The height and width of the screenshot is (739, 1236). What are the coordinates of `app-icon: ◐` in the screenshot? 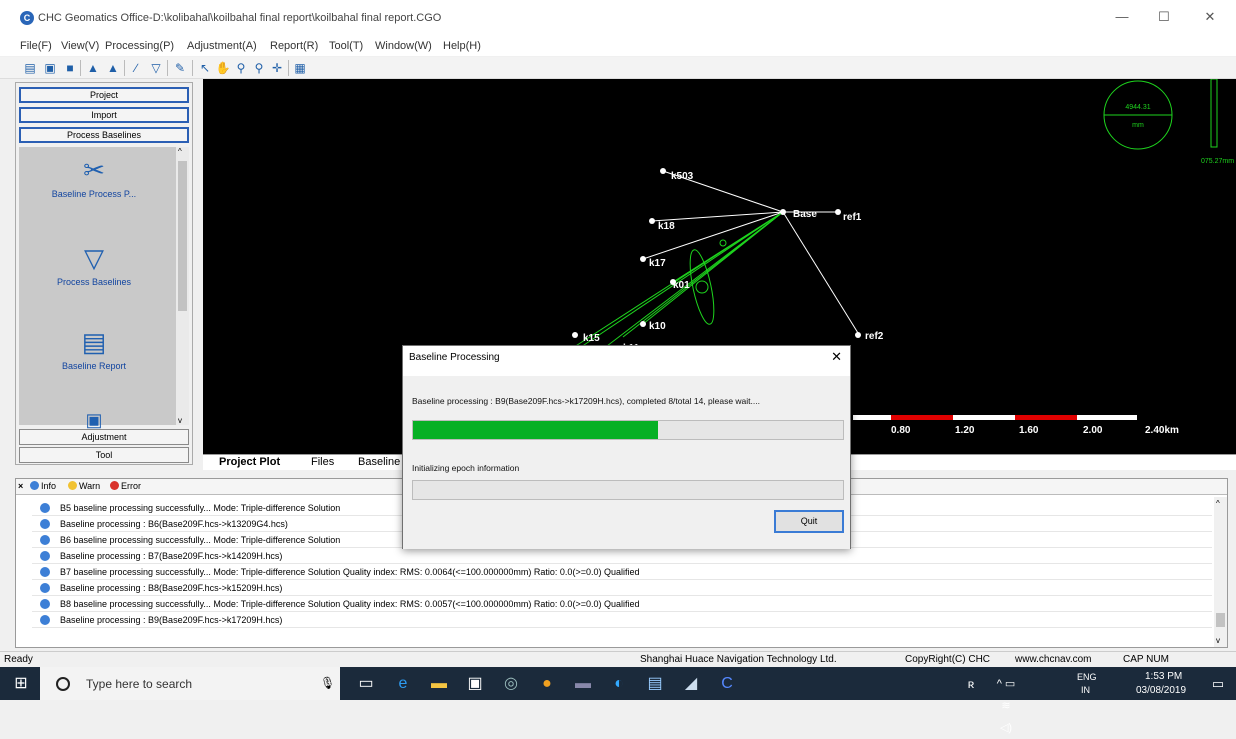 It's located at (619, 684).